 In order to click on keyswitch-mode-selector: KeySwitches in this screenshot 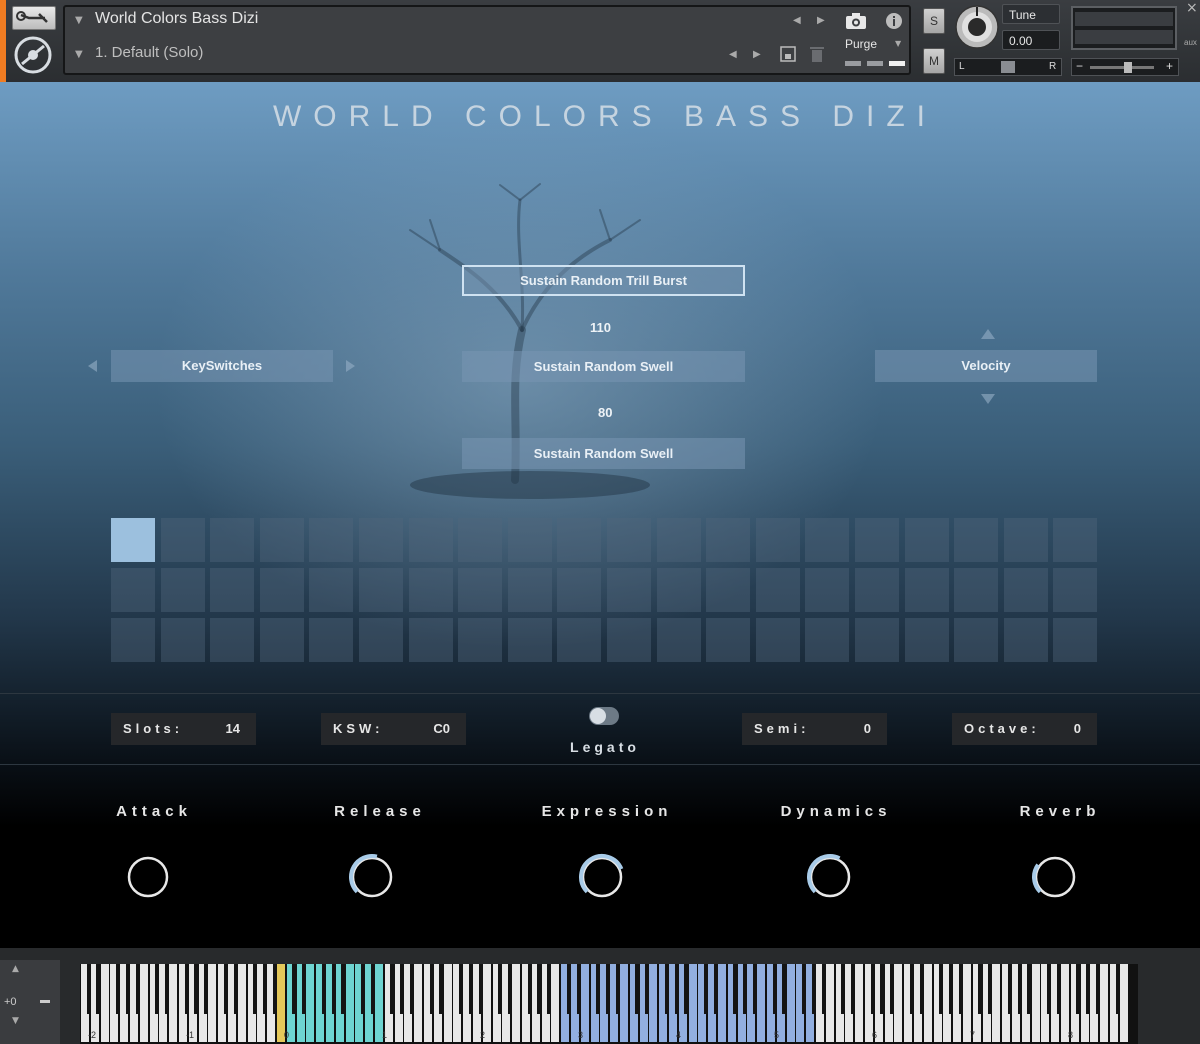, I will do `click(222, 366)`.